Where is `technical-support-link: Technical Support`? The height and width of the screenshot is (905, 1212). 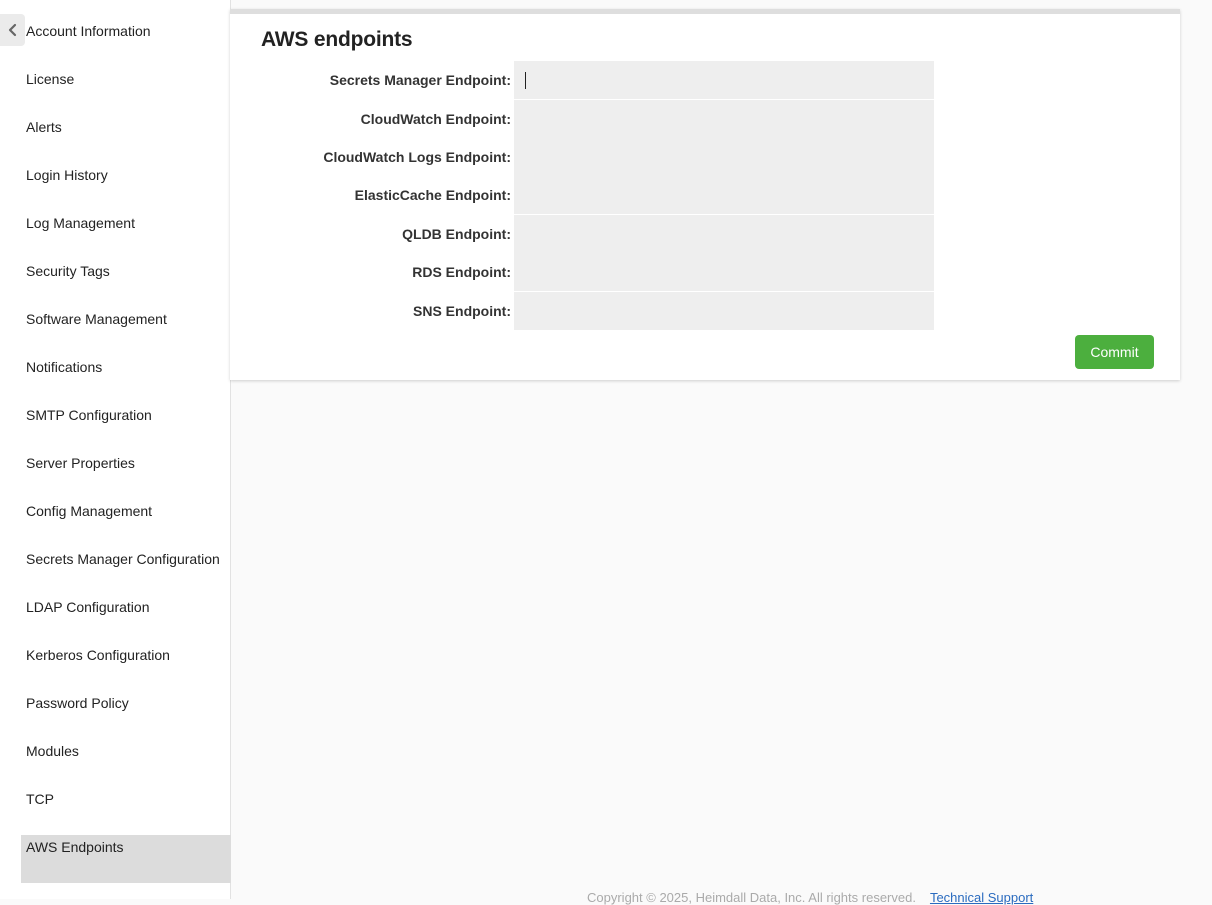 technical-support-link: Technical Support is located at coordinates (981, 897).